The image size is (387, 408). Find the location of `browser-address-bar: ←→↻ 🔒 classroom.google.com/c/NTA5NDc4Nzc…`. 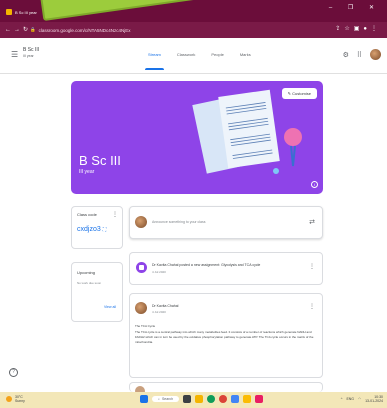

browser-address-bar: ←→↻ 🔒 classroom.google.com/c/NTA5NDc4Nzc… is located at coordinates (193, 30).